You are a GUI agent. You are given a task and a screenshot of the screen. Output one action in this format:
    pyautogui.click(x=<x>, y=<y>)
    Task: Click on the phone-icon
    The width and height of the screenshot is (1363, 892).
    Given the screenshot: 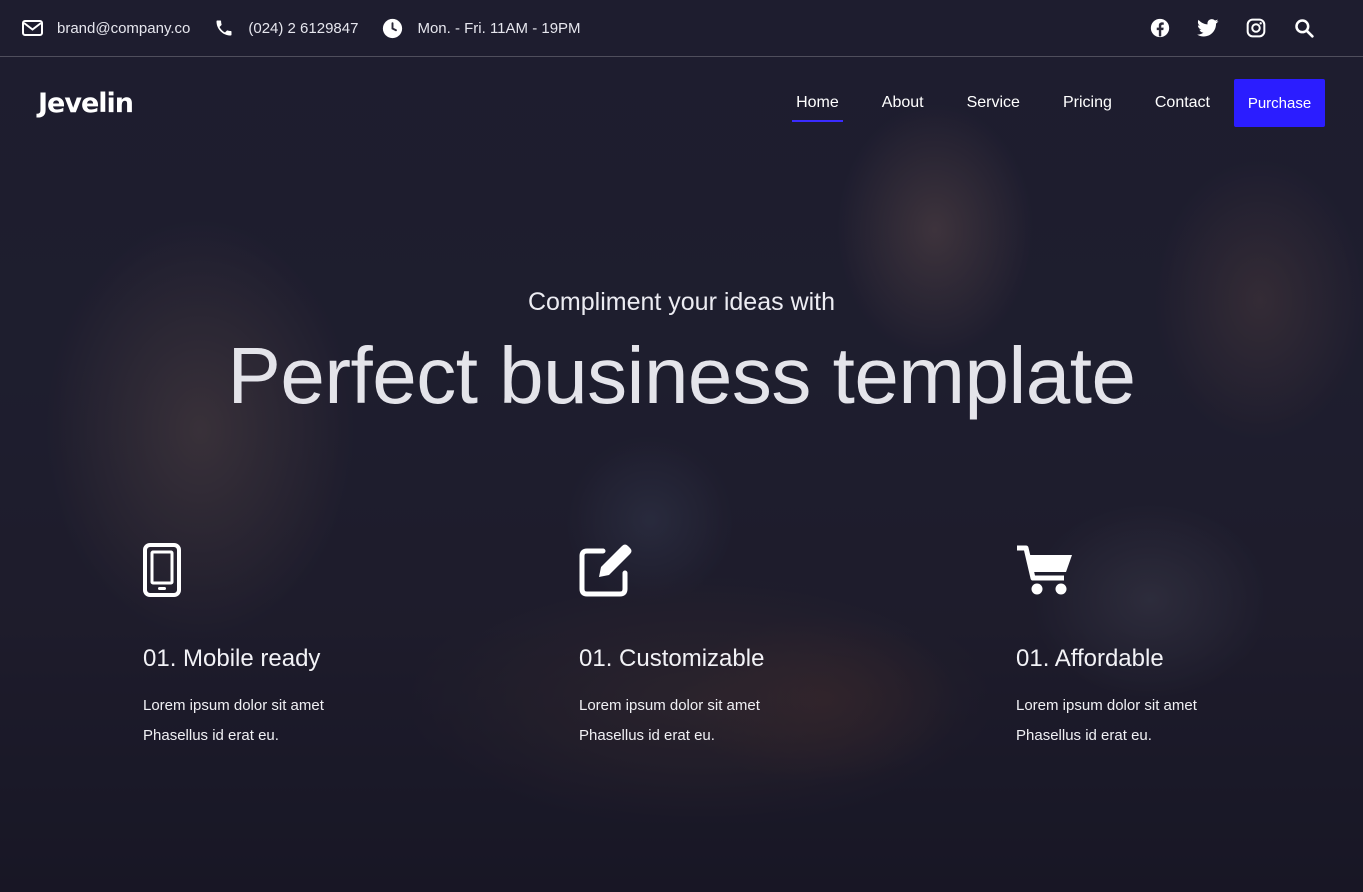 What is the action you would take?
    pyautogui.click(x=224, y=28)
    